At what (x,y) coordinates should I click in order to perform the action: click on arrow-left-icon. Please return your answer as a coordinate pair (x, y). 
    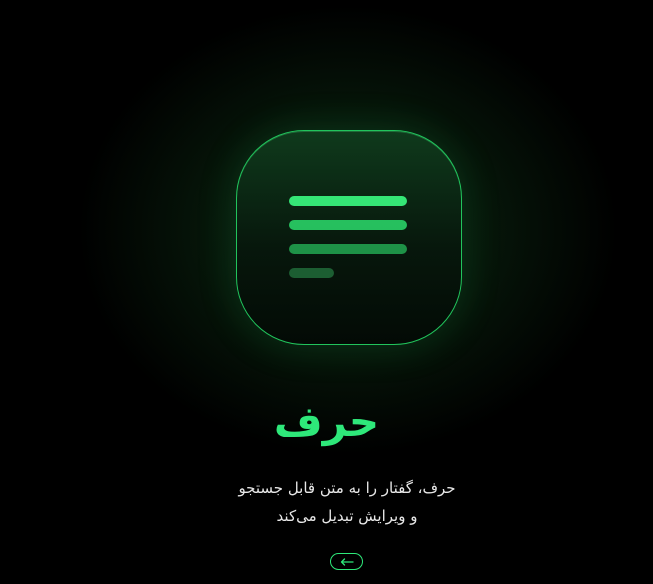
    Looking at the image, I should click on (347, 561).